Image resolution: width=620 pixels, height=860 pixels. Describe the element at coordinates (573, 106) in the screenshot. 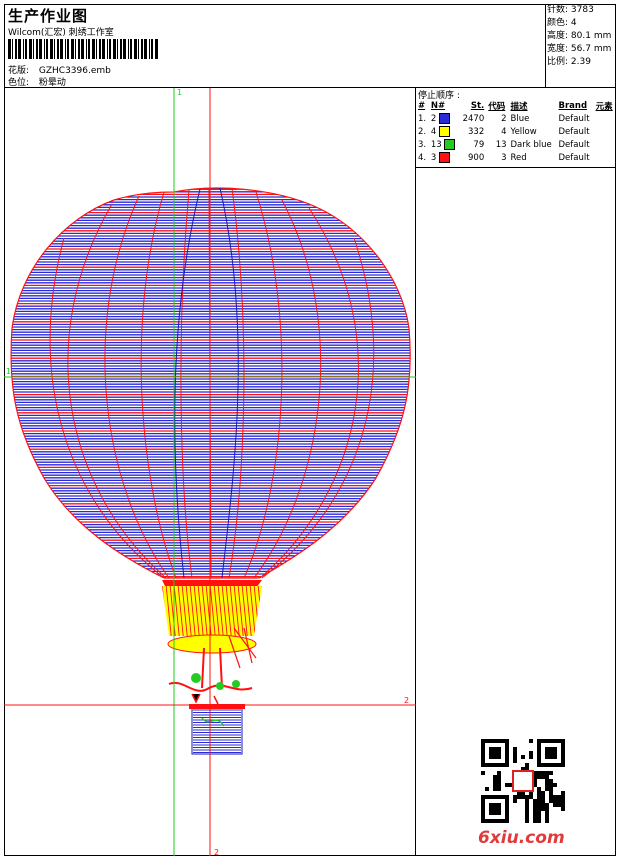

I see `col-brand: Brand` at that location.